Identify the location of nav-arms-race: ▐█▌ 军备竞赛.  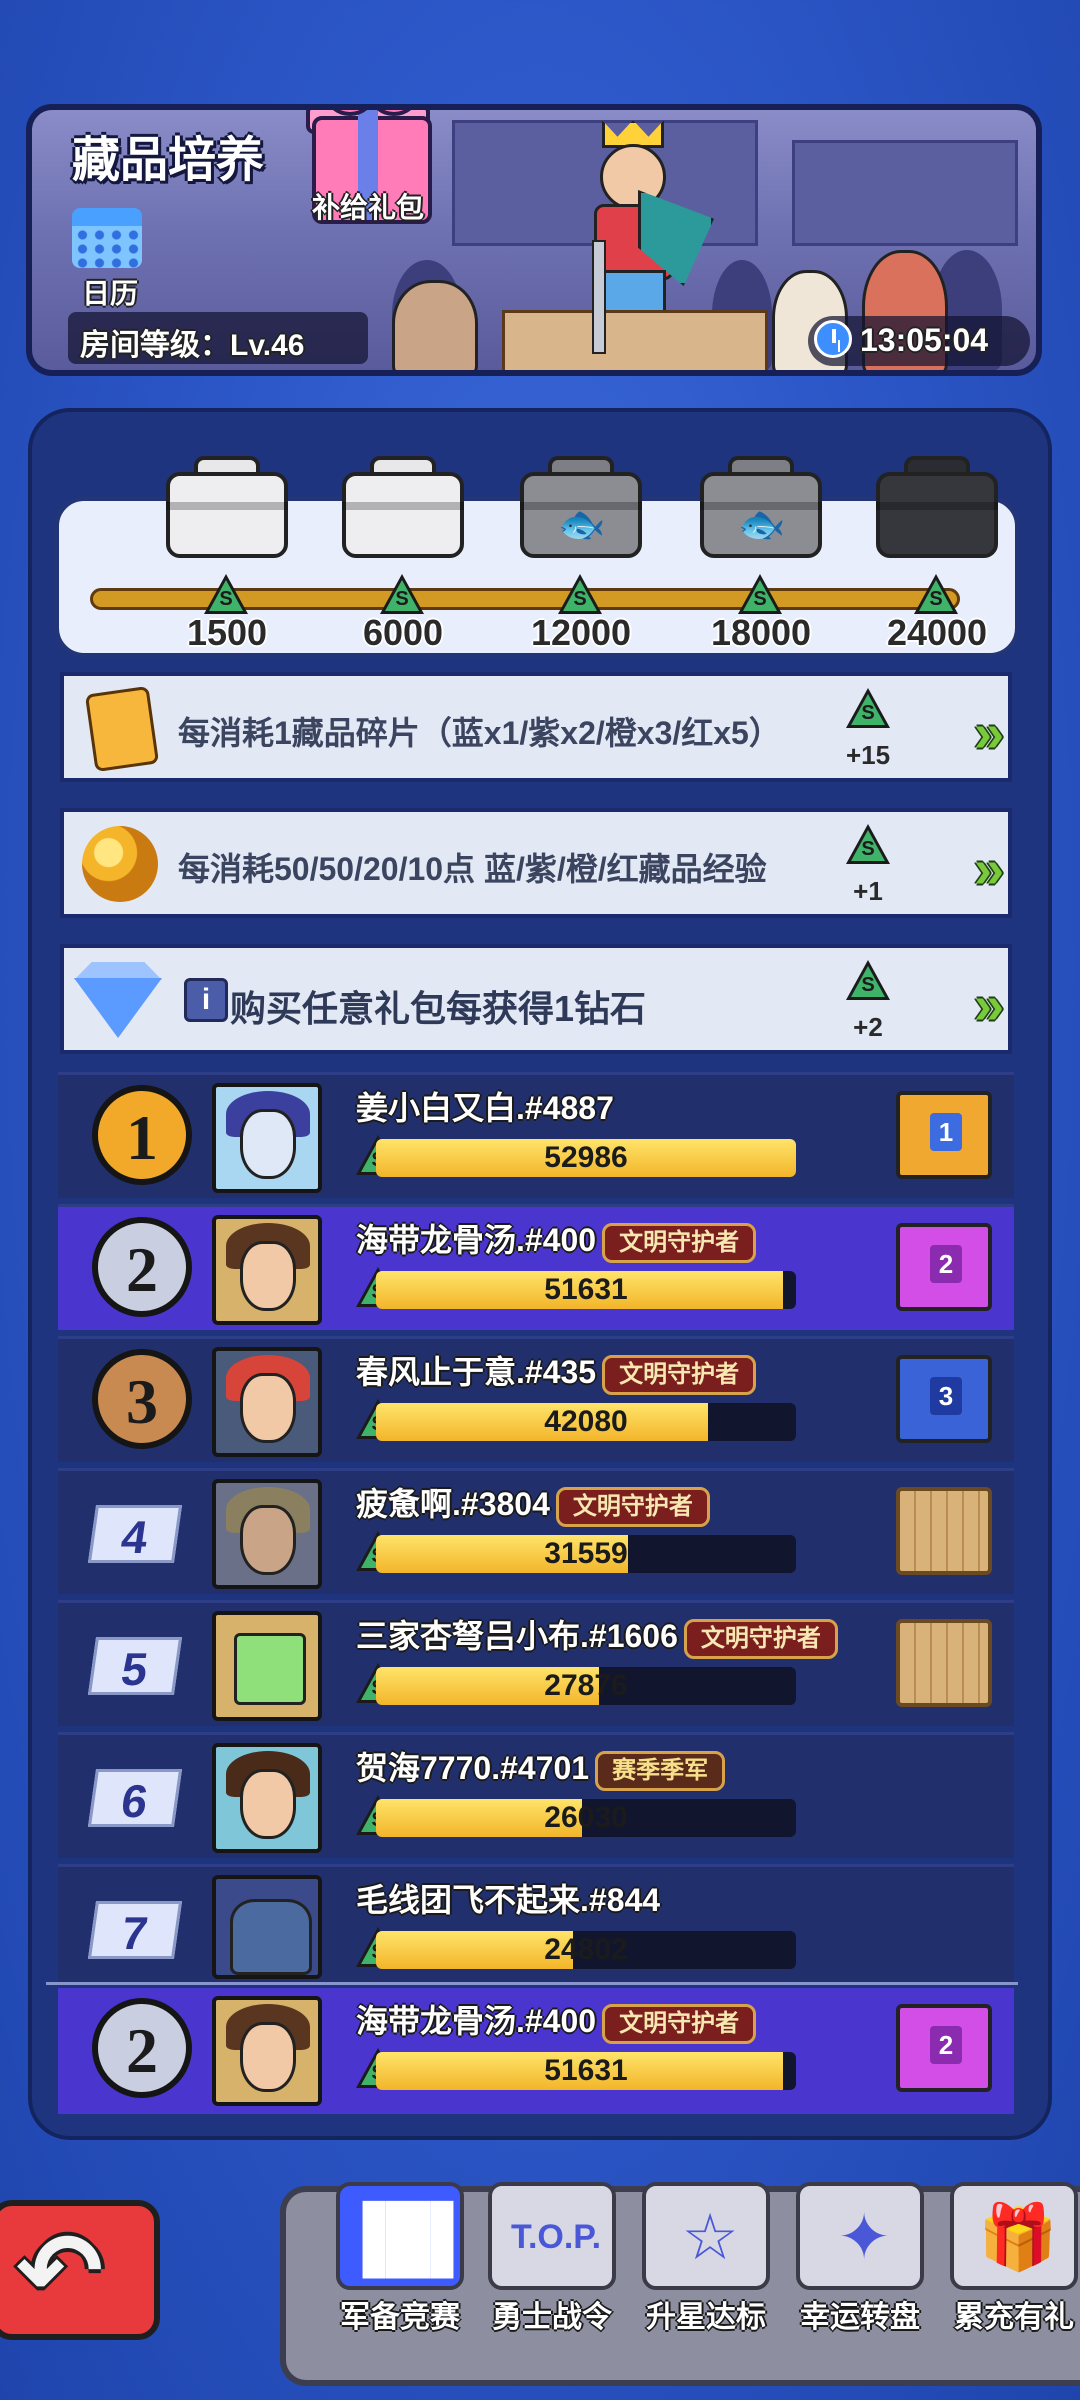
(405, 2257).